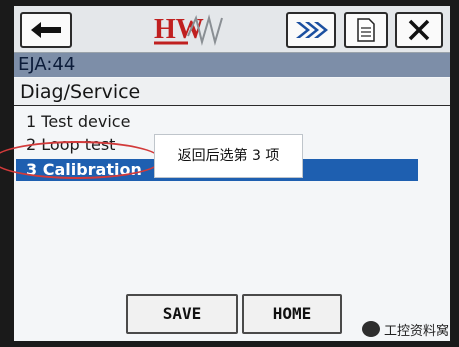 This screenshot has height=347, width=459. I want to click on top-toolbar: HW, so click(232, 29).